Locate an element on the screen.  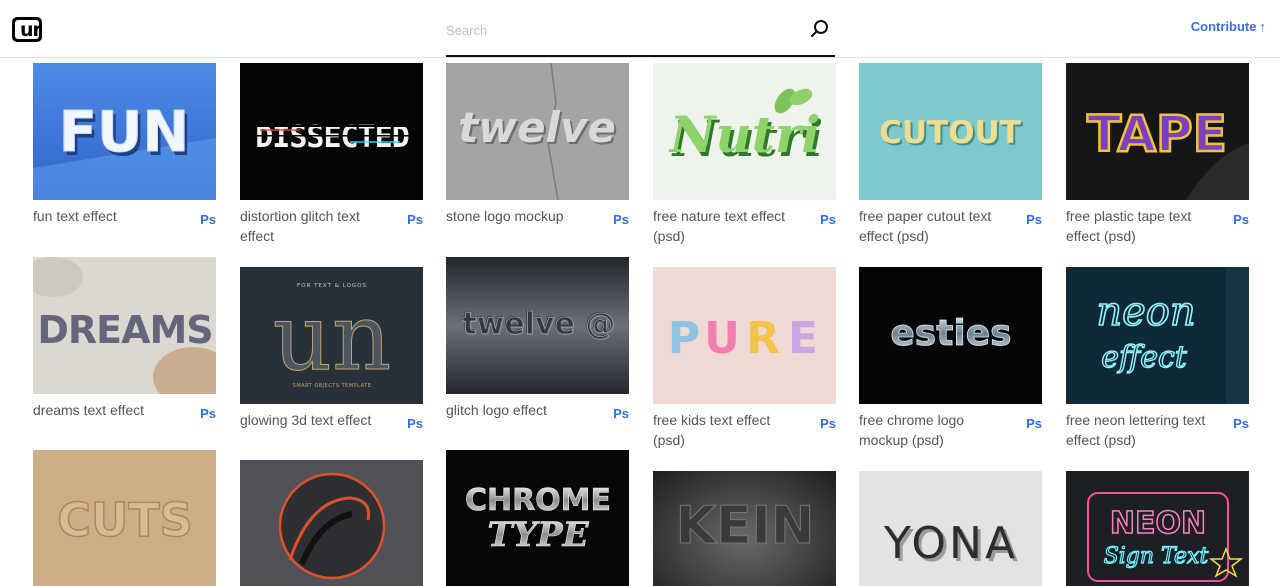
card-caption: distortion glitch text effect Ps is located at coordinates (331, 226).